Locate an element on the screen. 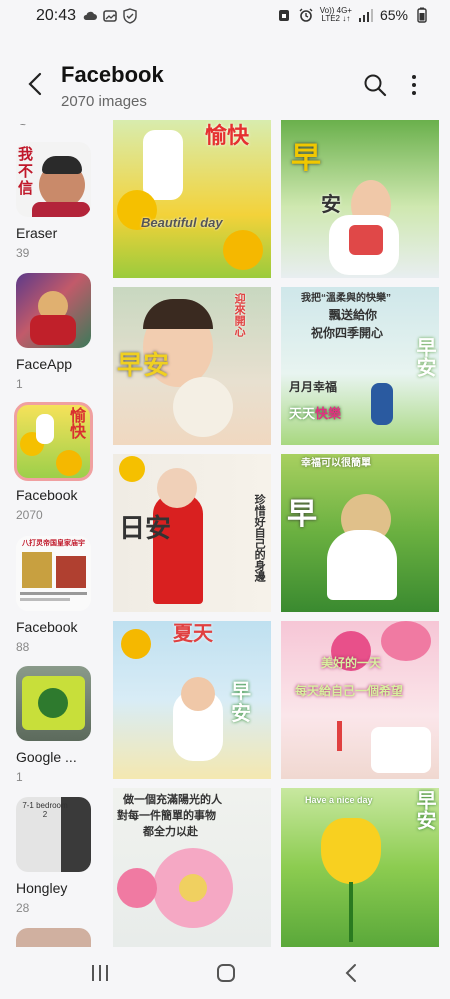 This screenshot has width=450, height=999. album-item-faceapp: FaceApp 1 is located at coordinates (61, 332).